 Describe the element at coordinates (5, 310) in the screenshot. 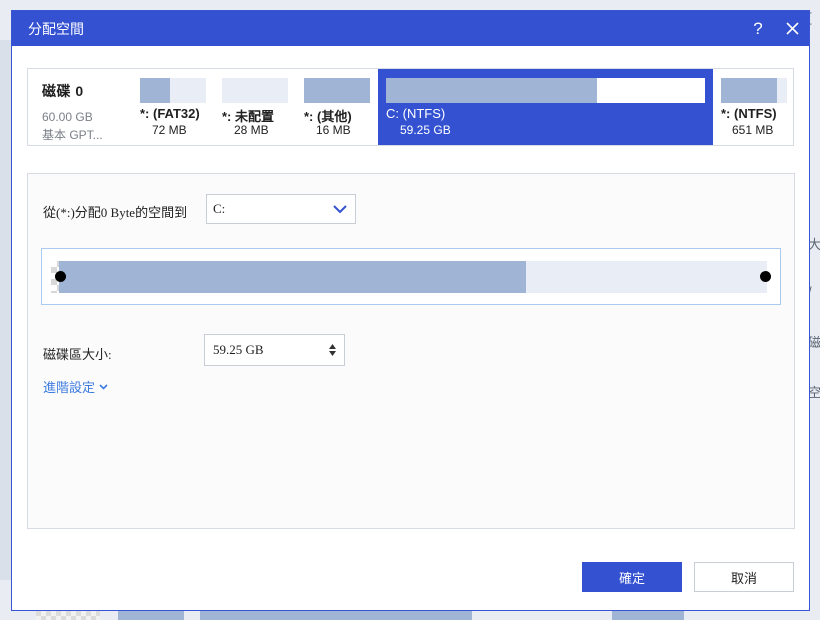

I see `background-strip` at that location.